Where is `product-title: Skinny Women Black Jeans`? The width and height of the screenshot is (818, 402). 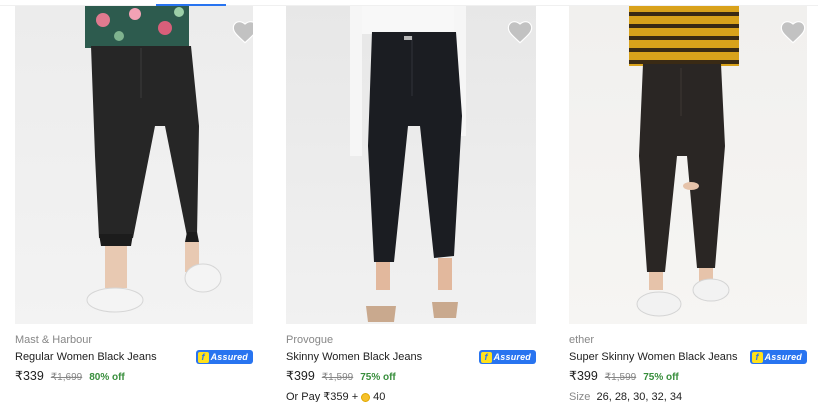 product-title: Skinny Women Black Jeans is located at coordinates (354, 357).